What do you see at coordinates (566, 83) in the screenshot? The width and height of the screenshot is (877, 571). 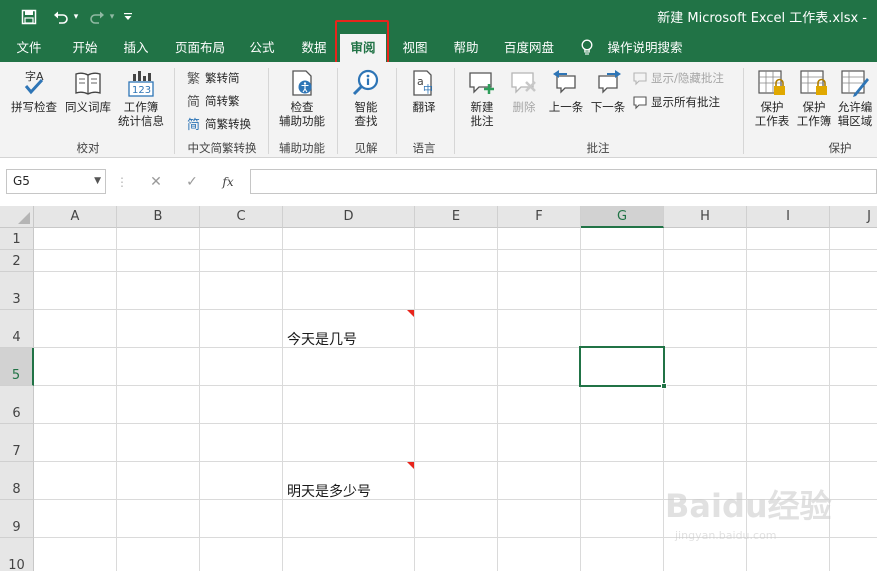 I see `previous-comment-icon` at bounding box center [566, 83].